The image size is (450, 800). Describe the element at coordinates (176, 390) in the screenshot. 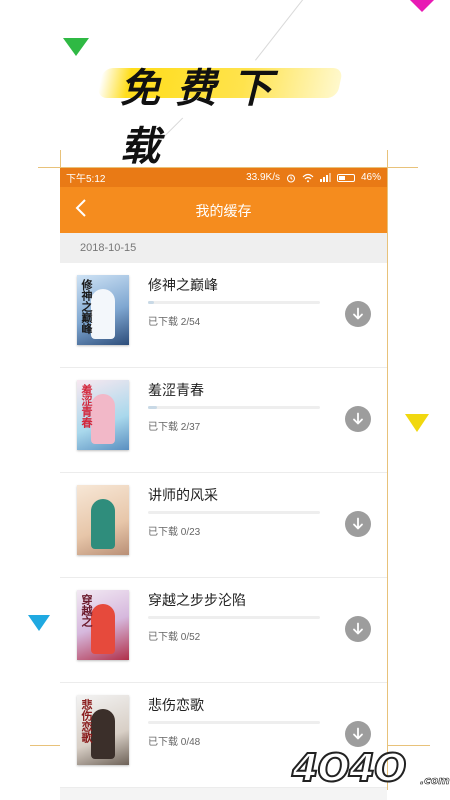

I see `book-title: 羞涩青春` at that location.